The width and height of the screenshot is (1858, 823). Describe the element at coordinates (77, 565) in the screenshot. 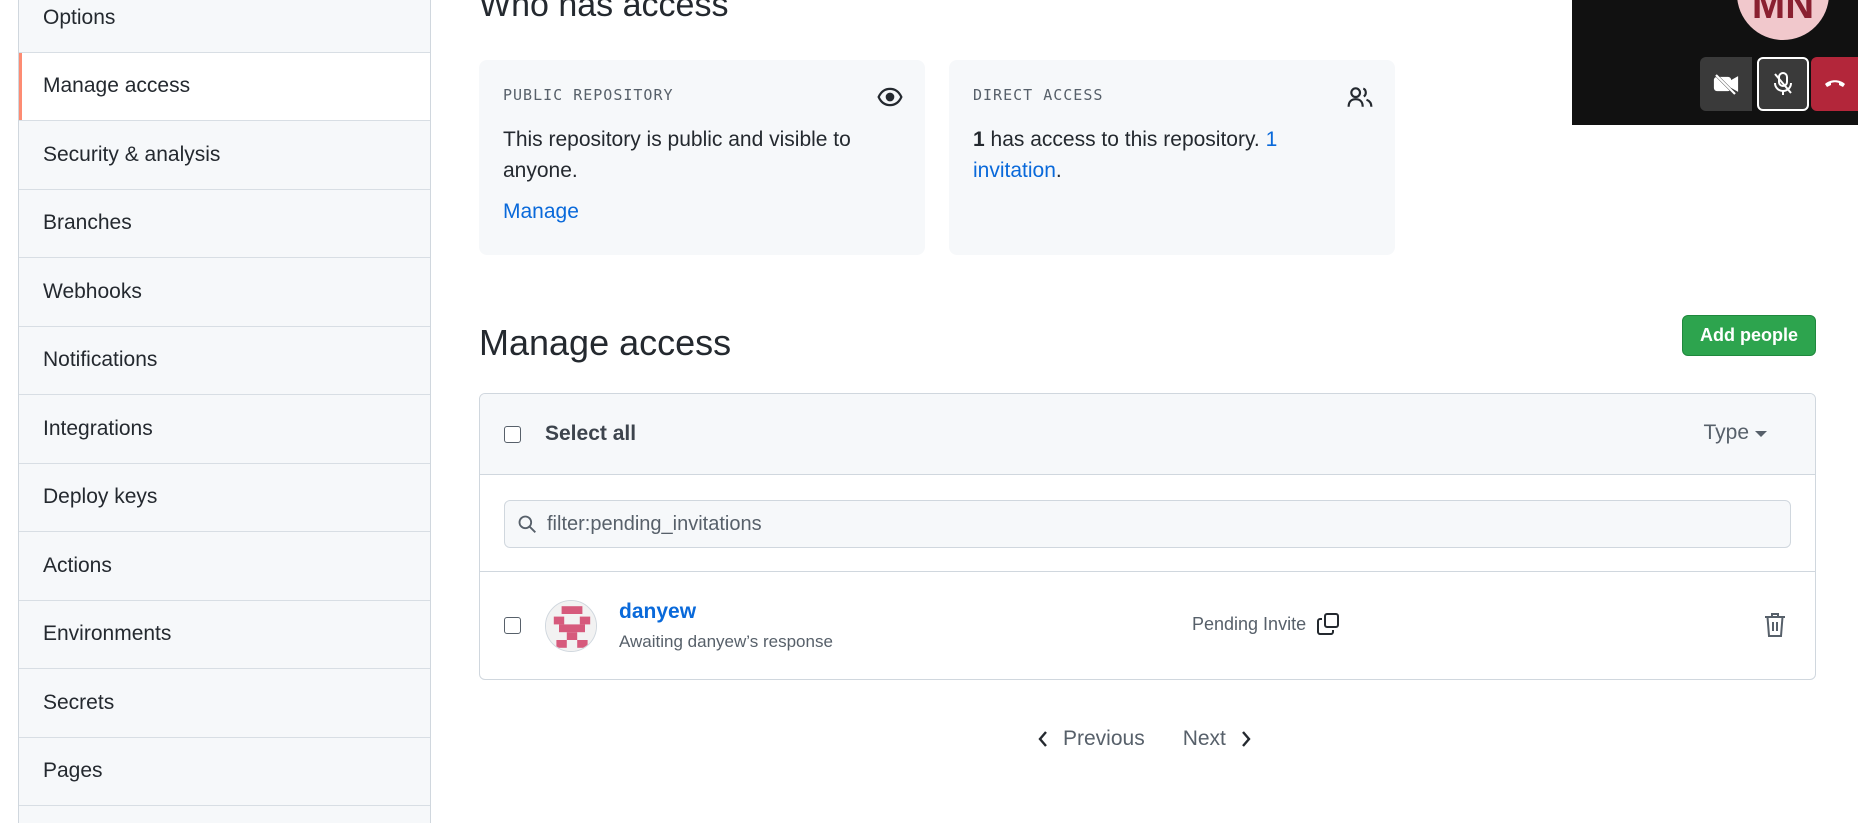

I see `sidebar-item-label: Actions` at that location.